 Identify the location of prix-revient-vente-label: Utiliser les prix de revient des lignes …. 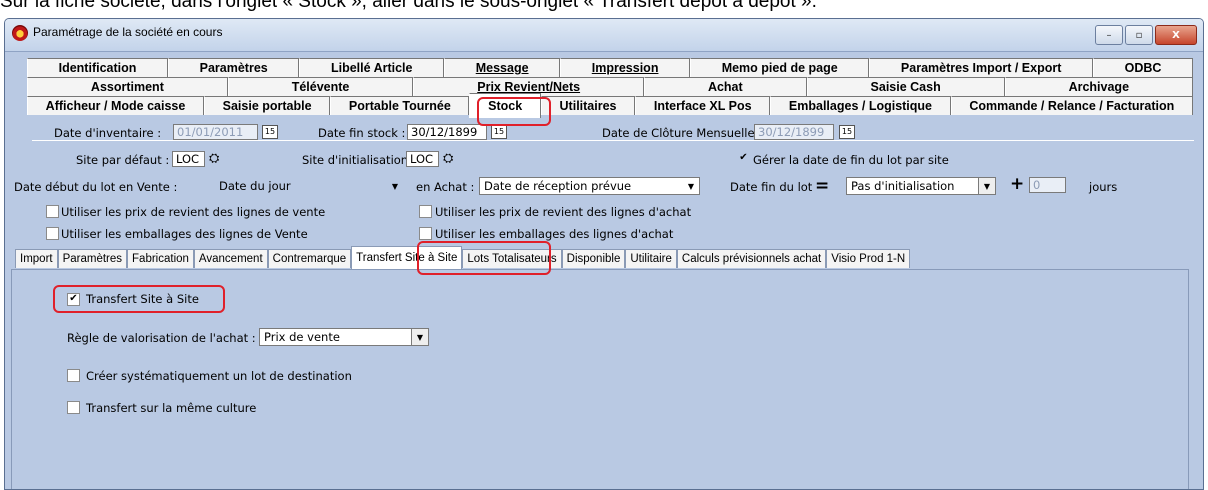
(193, 212).